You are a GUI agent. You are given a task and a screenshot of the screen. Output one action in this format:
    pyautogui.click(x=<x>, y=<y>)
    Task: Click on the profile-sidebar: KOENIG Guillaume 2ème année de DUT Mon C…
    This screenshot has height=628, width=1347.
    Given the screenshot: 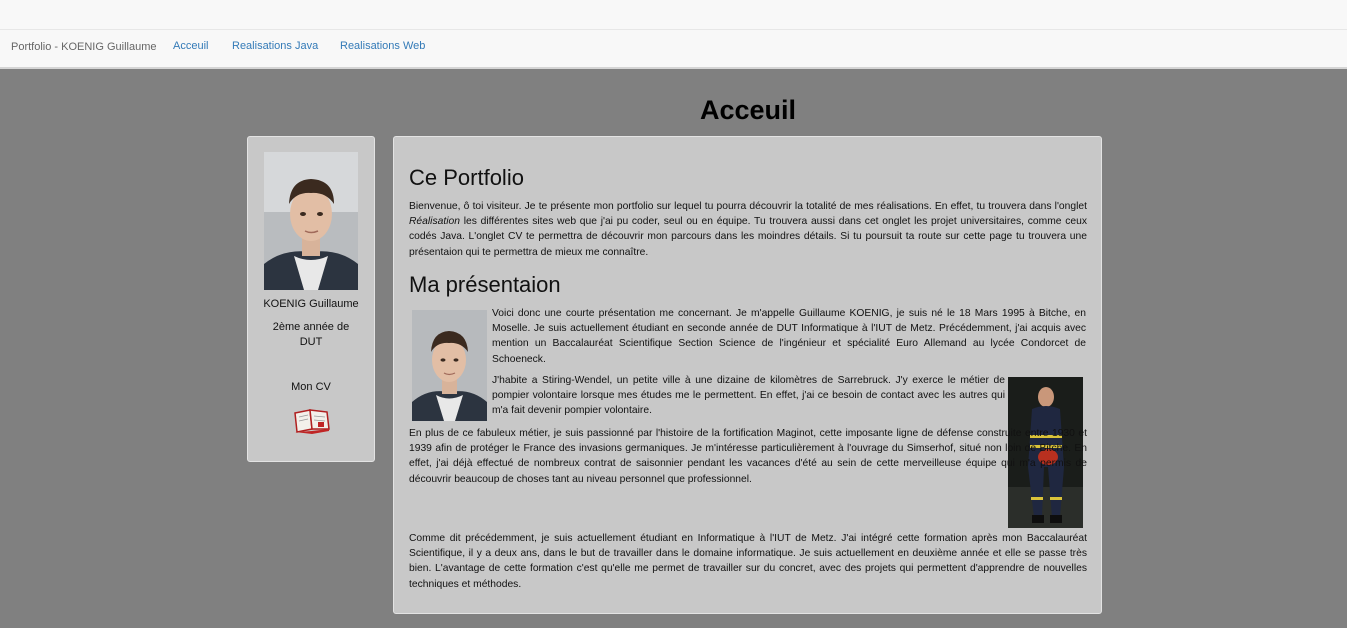 What is the action you would take?
    pyautogui.click(x=311, y=299)
    